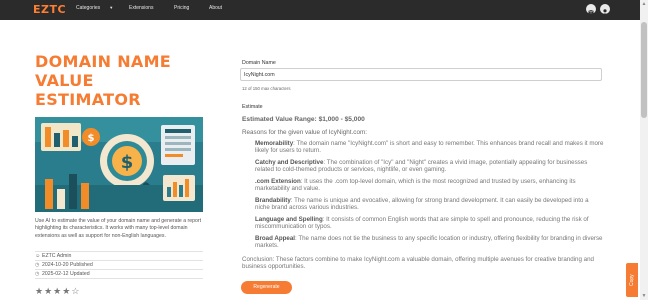  What do you see at coordinates (215, 8) in the screenshot?
I see `nav-about: About` at bounding box center [215, 8].